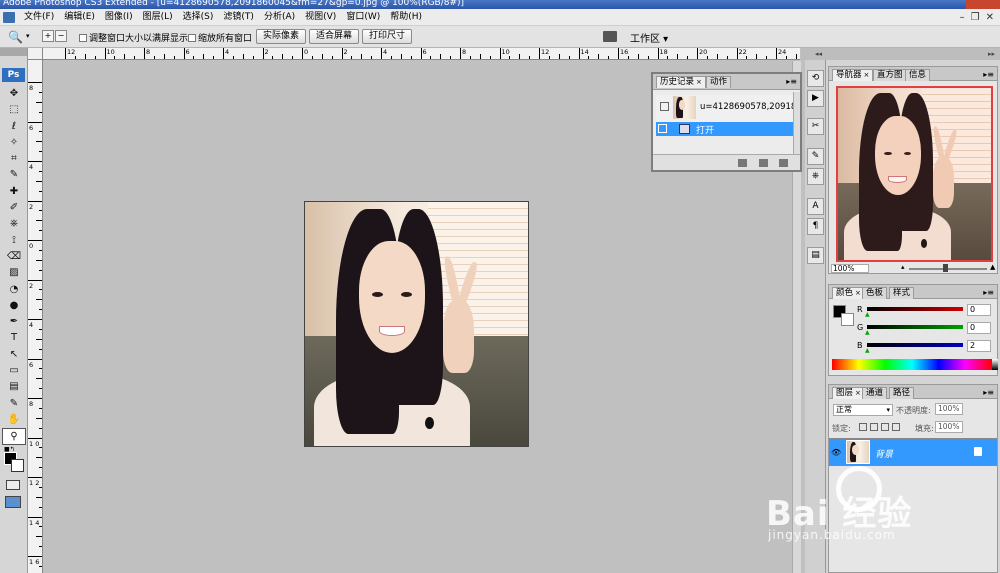  I want to click on fill-field: 100%, so click(949, 427).